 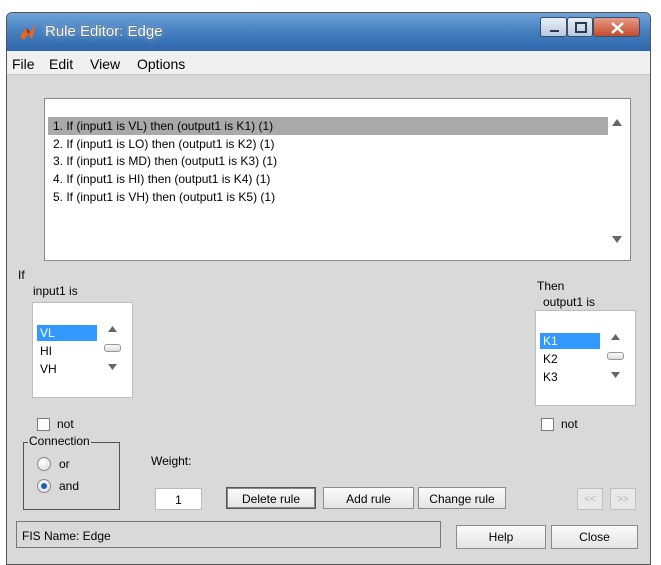 What do you see at coordinates (67, 369) in the screenshot?
I see `list-item: VH` at bounding box center [67, 369].